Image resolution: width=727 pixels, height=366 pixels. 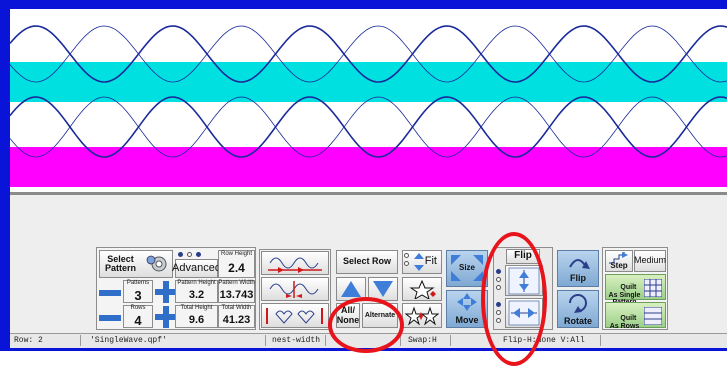 What do you see at coordinates (236, 320) in the screenshot?
I see `total-width-value: 41.23` at bounding box center [236, 320].